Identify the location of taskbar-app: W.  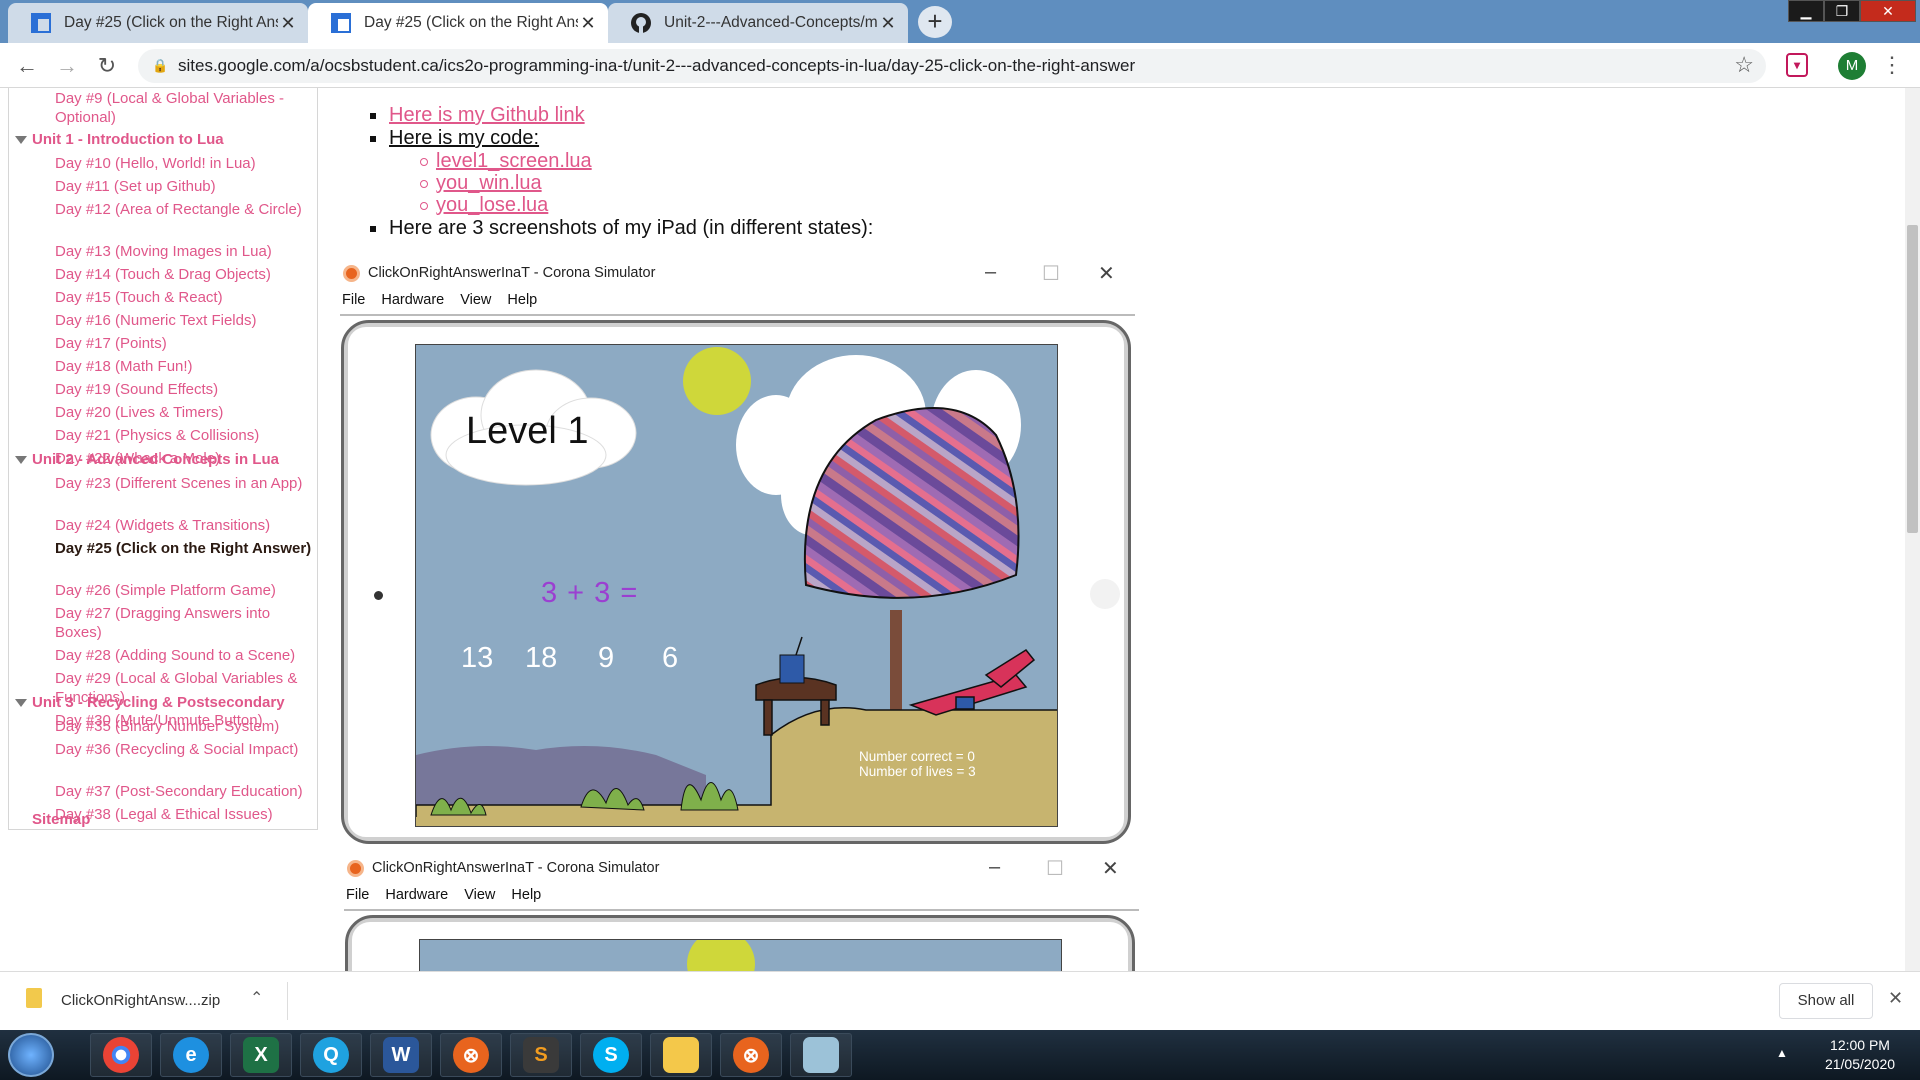
(401, 1055).